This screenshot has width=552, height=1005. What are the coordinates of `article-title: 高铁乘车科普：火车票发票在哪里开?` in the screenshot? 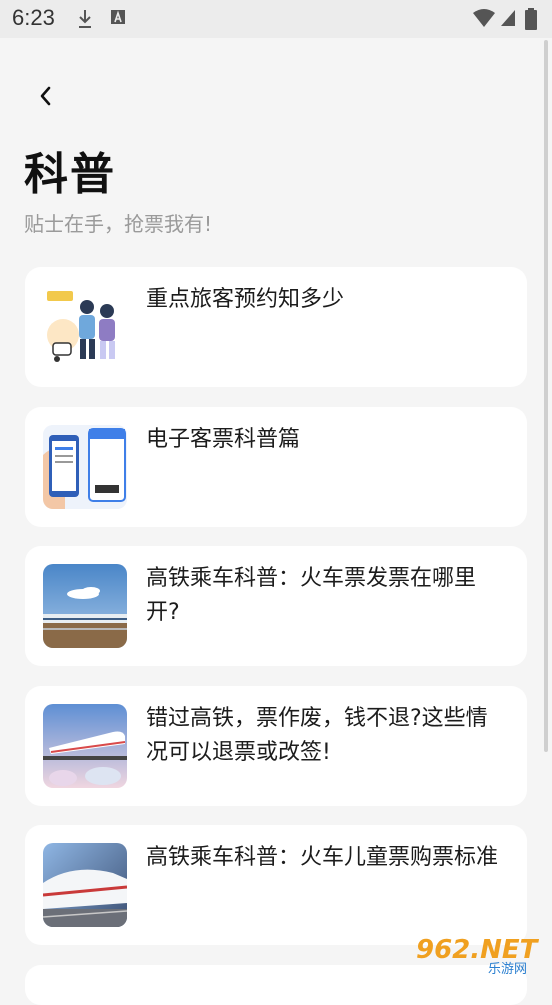 It's located at (311, 595).